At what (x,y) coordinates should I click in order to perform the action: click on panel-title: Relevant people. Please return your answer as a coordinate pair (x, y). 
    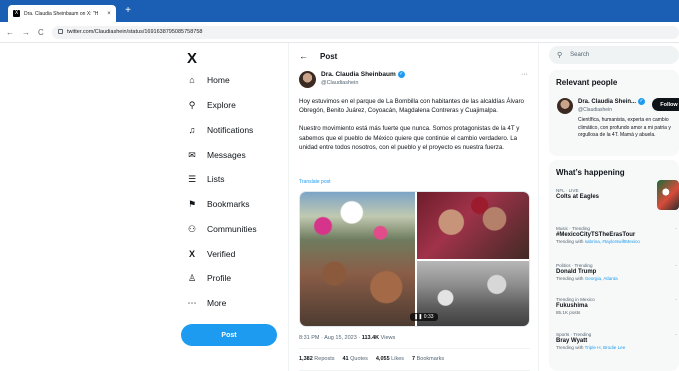
    Looking at the image, I should click on (587, 82).